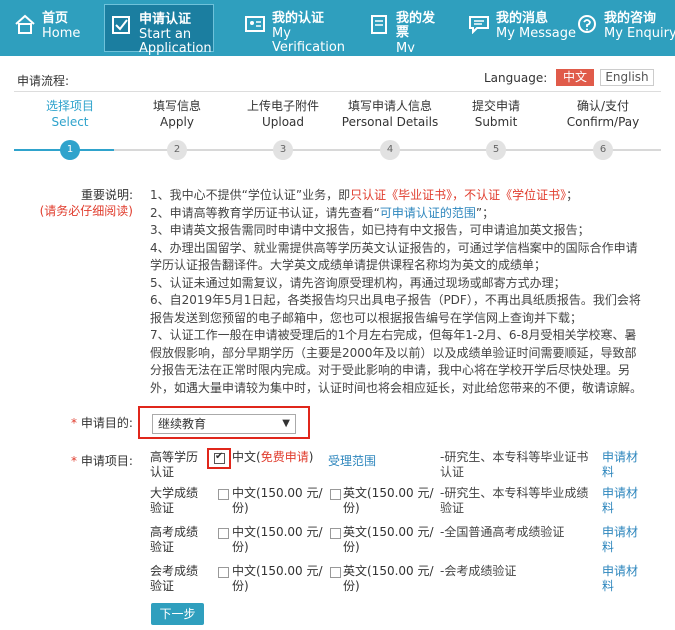 This screenshot has height=630, width=675. What do you see at coordinates (70, 122) in the screenshot?
I see `step-label-en: Select` at bounding box center [70, 122].